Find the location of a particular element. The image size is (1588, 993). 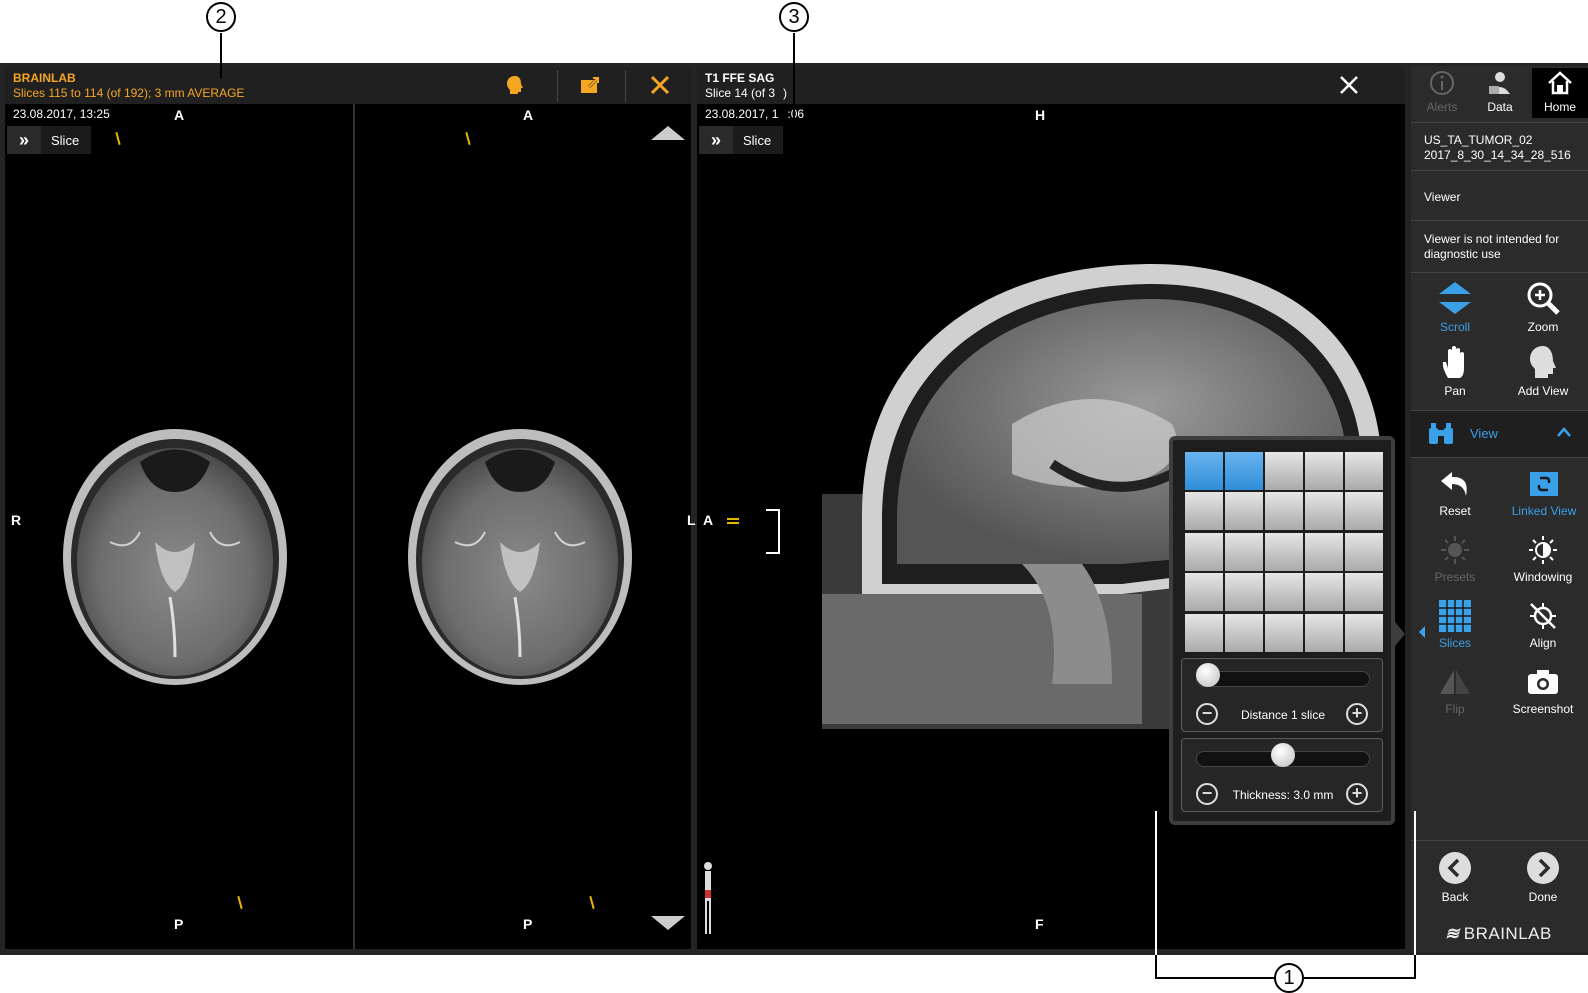

right-panel-subtitle: Slice 14 (of 3) is located at coordinates (746, 93).